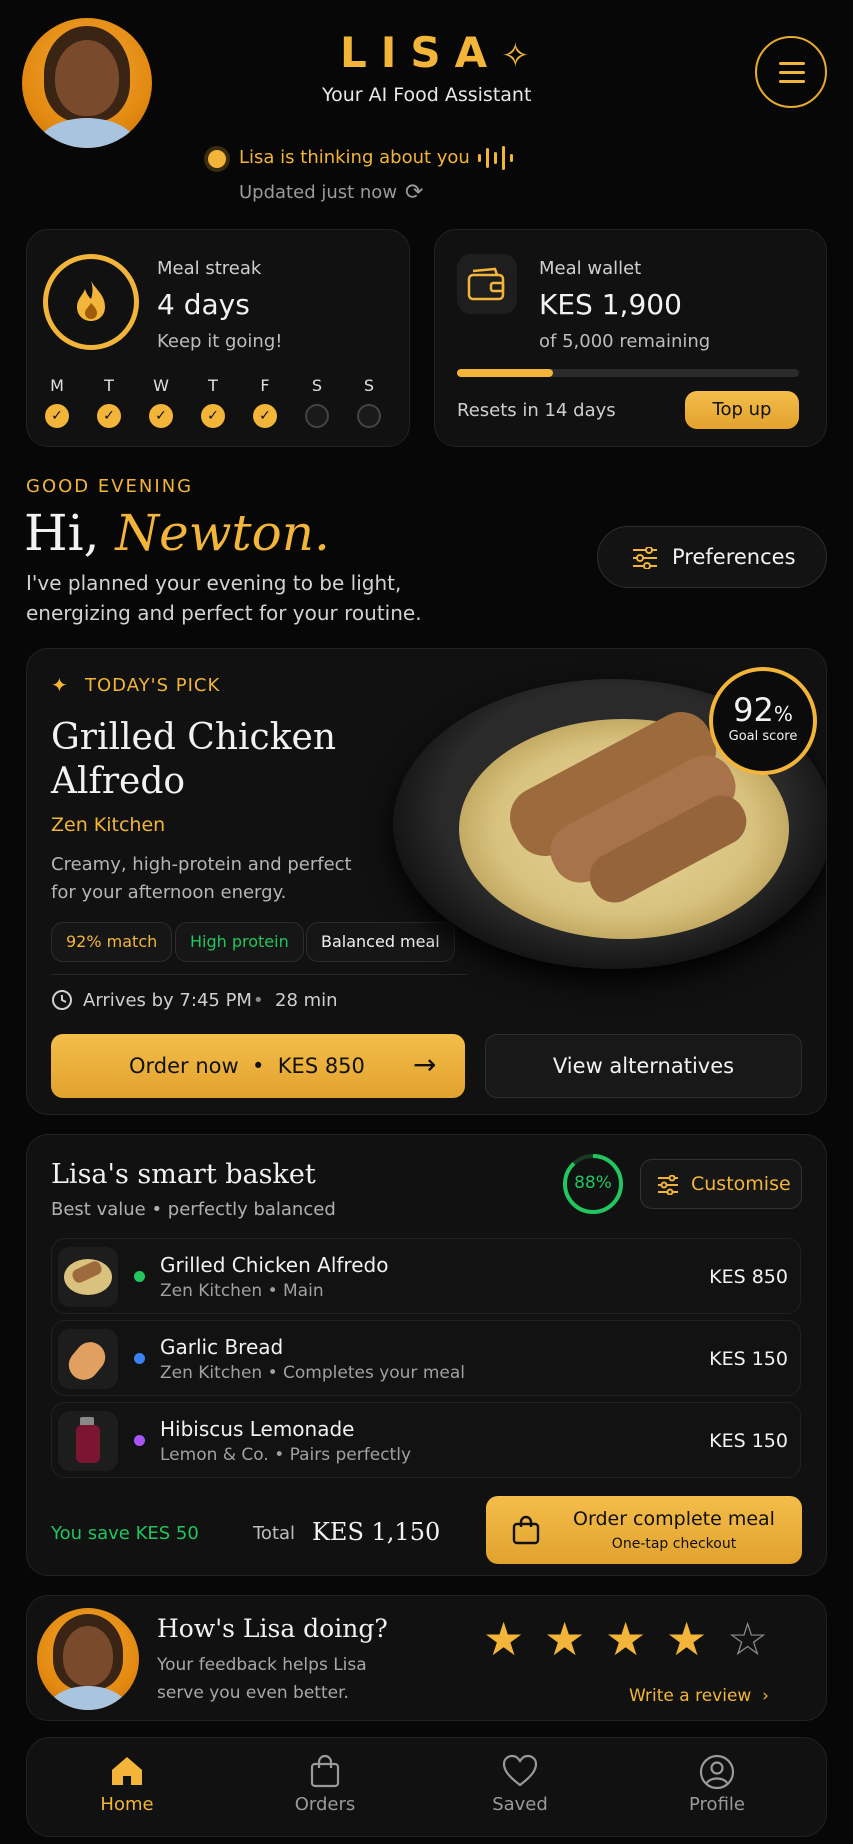 This screenshot has width=853, height=1844. I want to click on pick-restaurant: Zen Kitchen, so click(108, 825).